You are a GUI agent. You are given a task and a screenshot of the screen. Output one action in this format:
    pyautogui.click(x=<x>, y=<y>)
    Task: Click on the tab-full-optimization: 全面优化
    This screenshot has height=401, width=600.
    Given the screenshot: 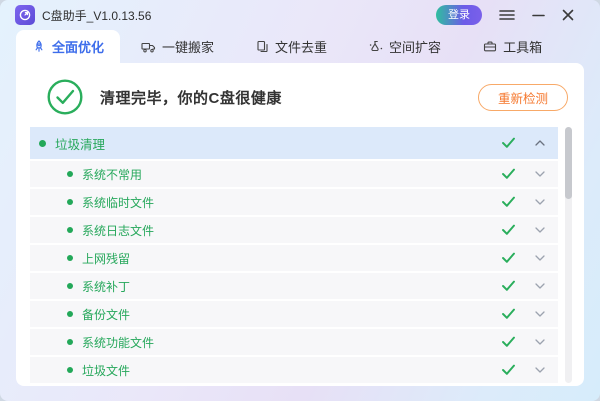 What is the action you would take?
    pyautogui.click(x=68, y=46)
    